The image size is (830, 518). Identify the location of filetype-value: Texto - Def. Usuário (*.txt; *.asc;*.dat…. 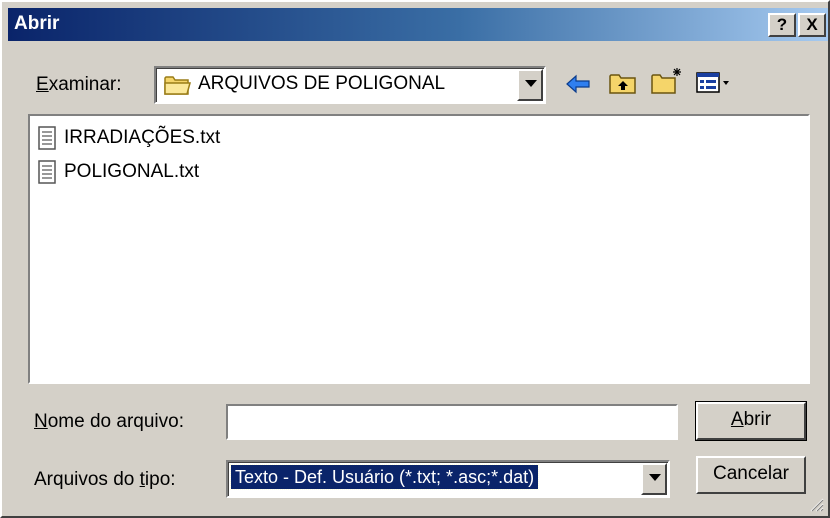
(384, 477).